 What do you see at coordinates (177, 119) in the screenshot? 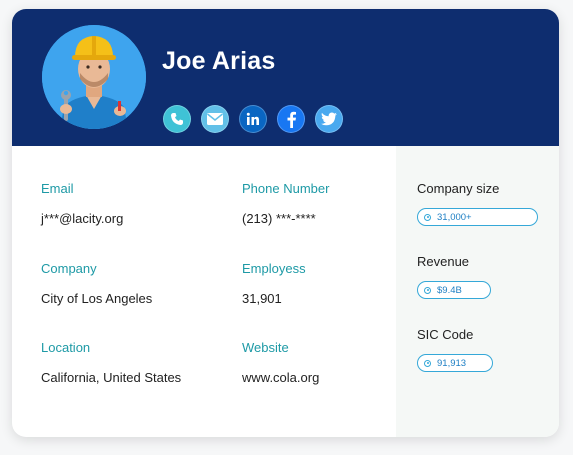
I see `phone-icon` at bounding box center [177, 119].